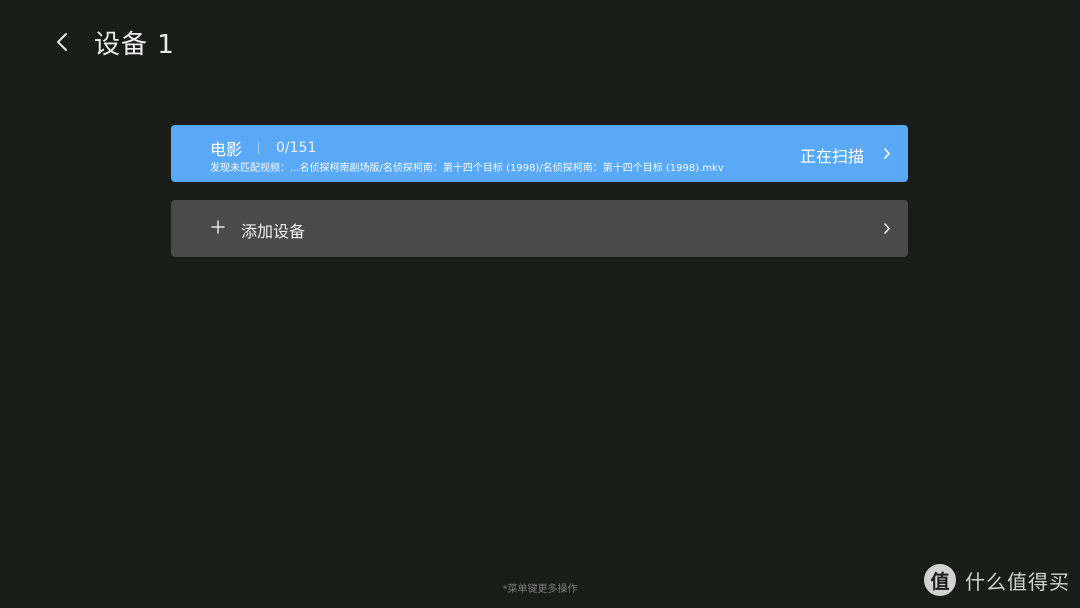  What do you see at coordinates (540, 589) in the screenshot?
I see `menu-hint: *菜单键更多操作` at bounding box center [540, 589].